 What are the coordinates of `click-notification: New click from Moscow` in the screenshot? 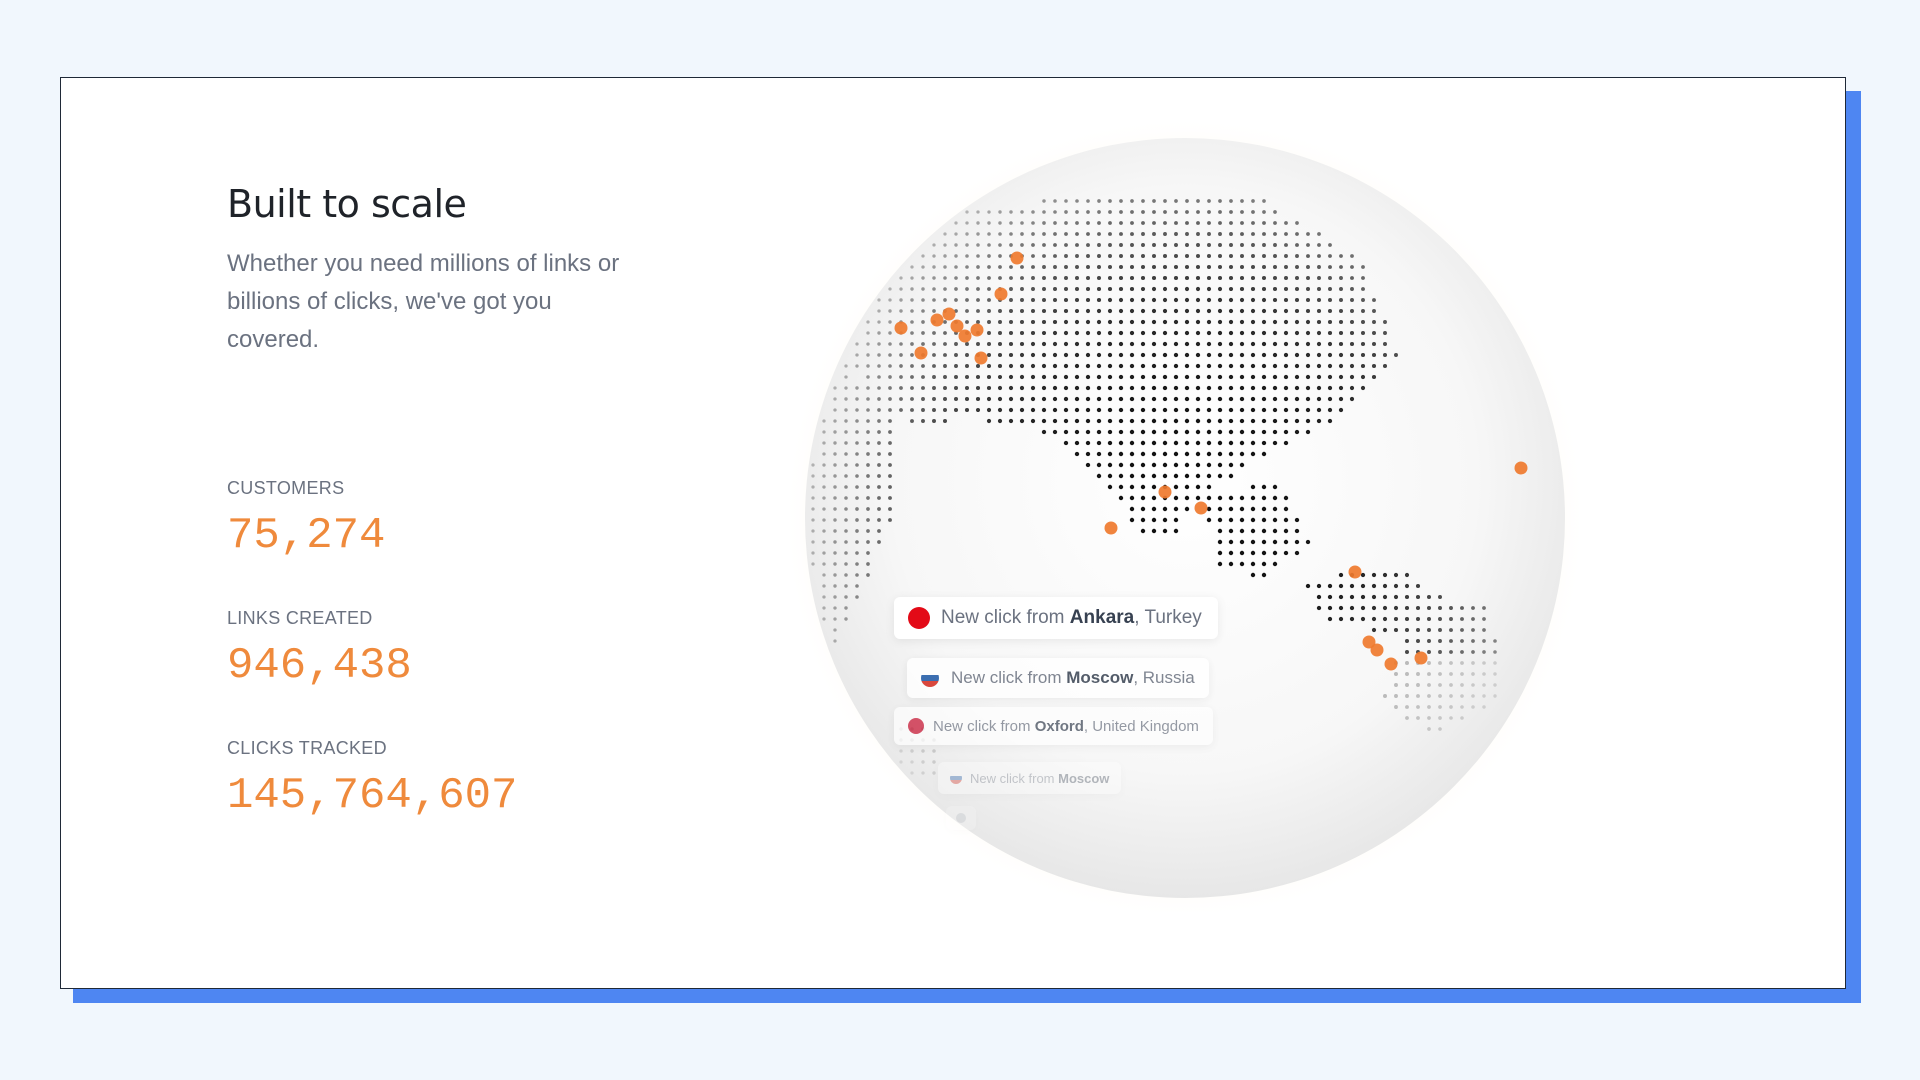 It's located at (1030, 778).